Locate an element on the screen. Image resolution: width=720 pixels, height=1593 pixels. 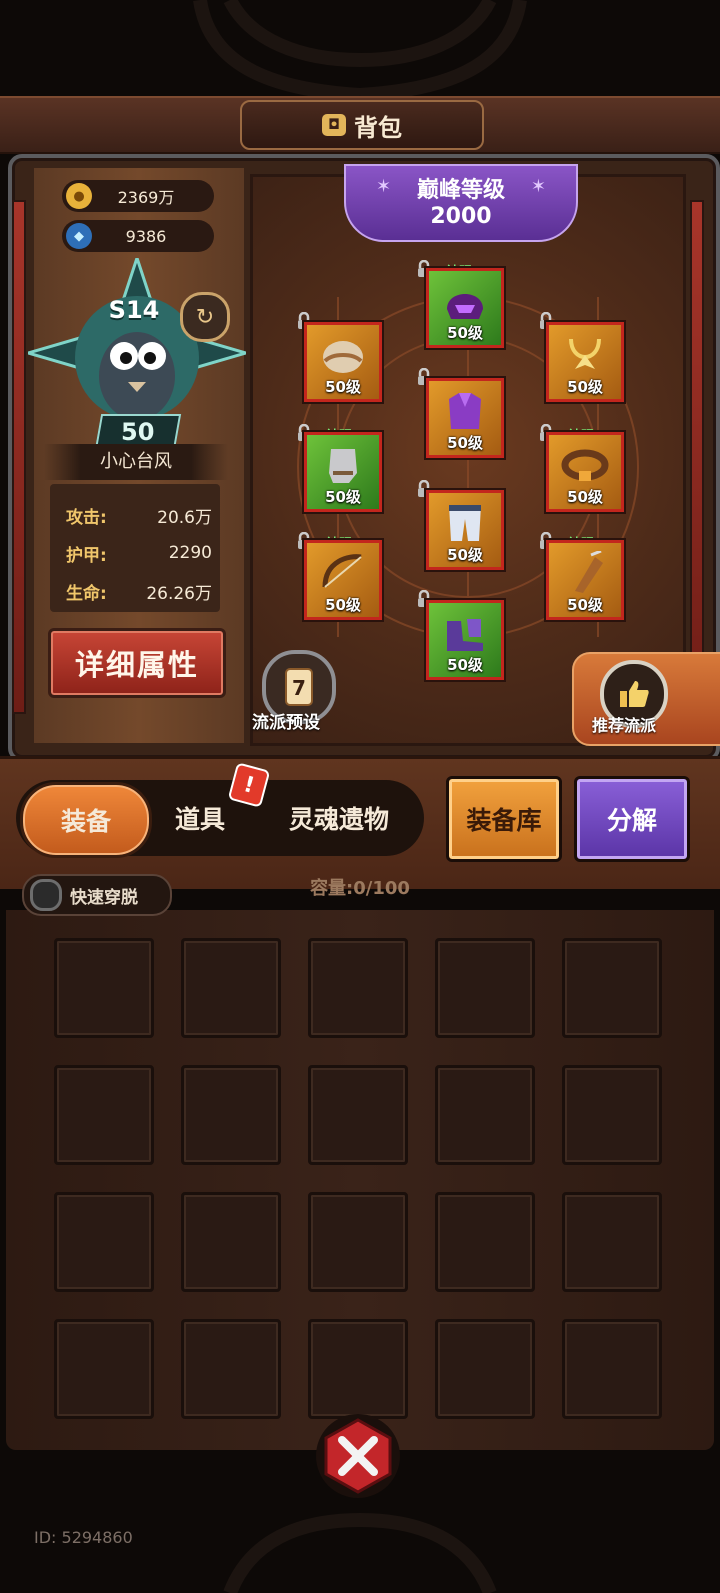
pants-icon is located at coordinates (465, 523).